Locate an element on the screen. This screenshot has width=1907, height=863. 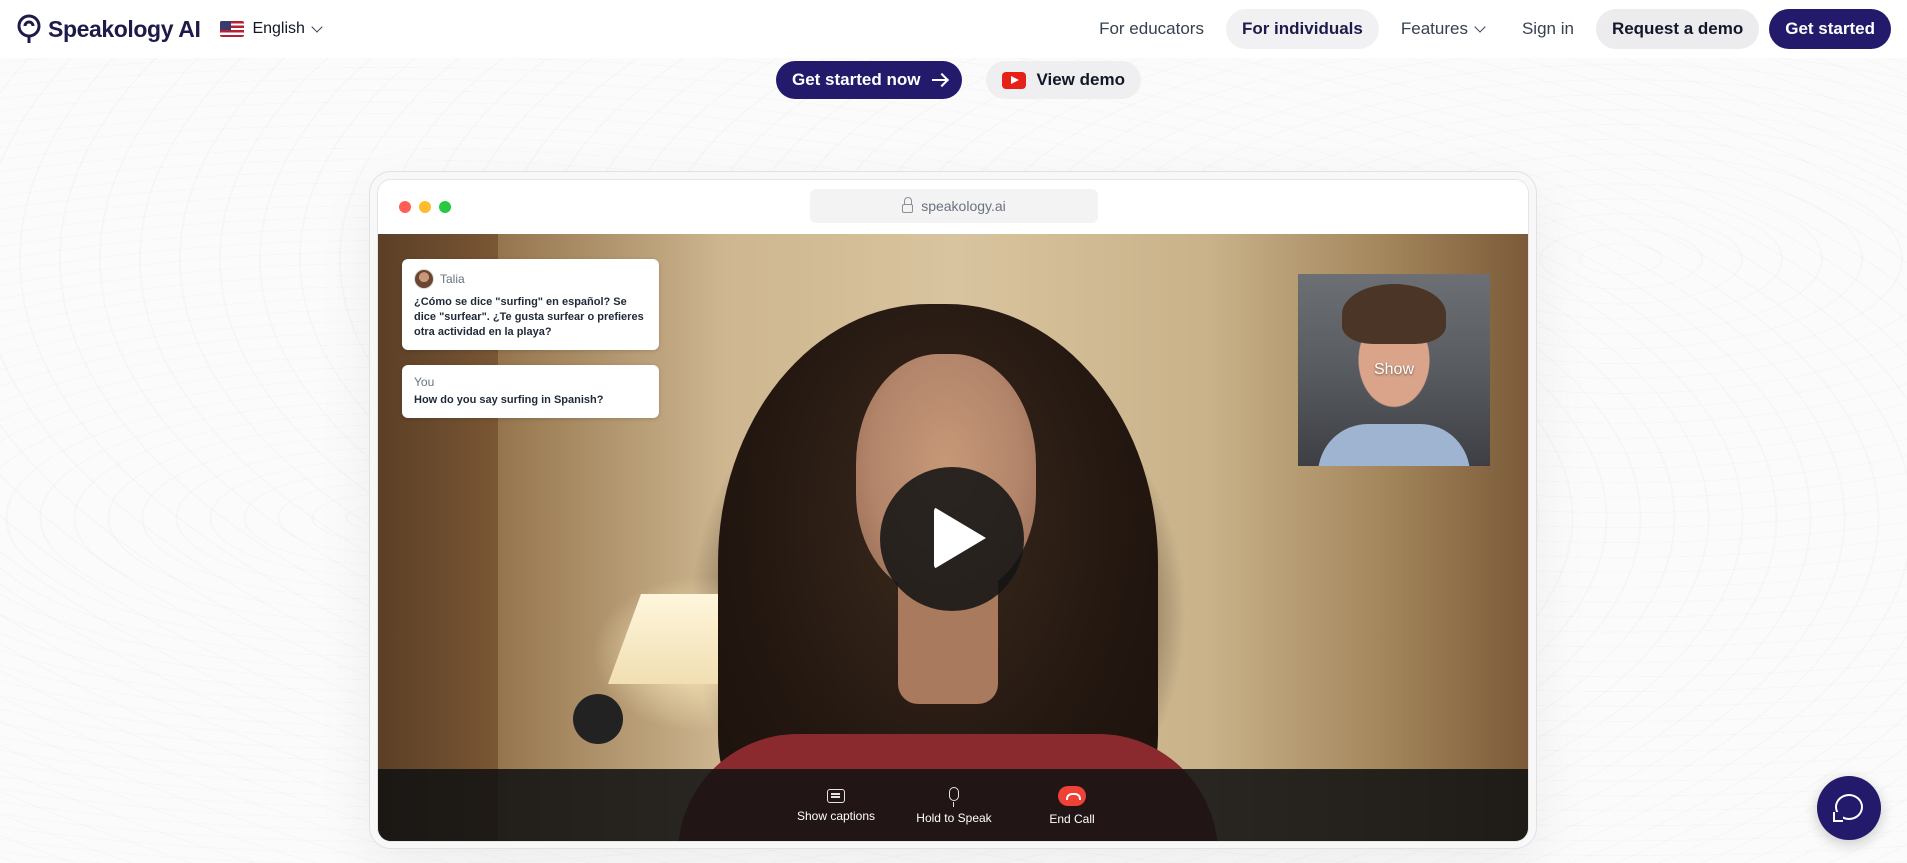
end-call-label: End Call is located at coordinates (1072, 819).